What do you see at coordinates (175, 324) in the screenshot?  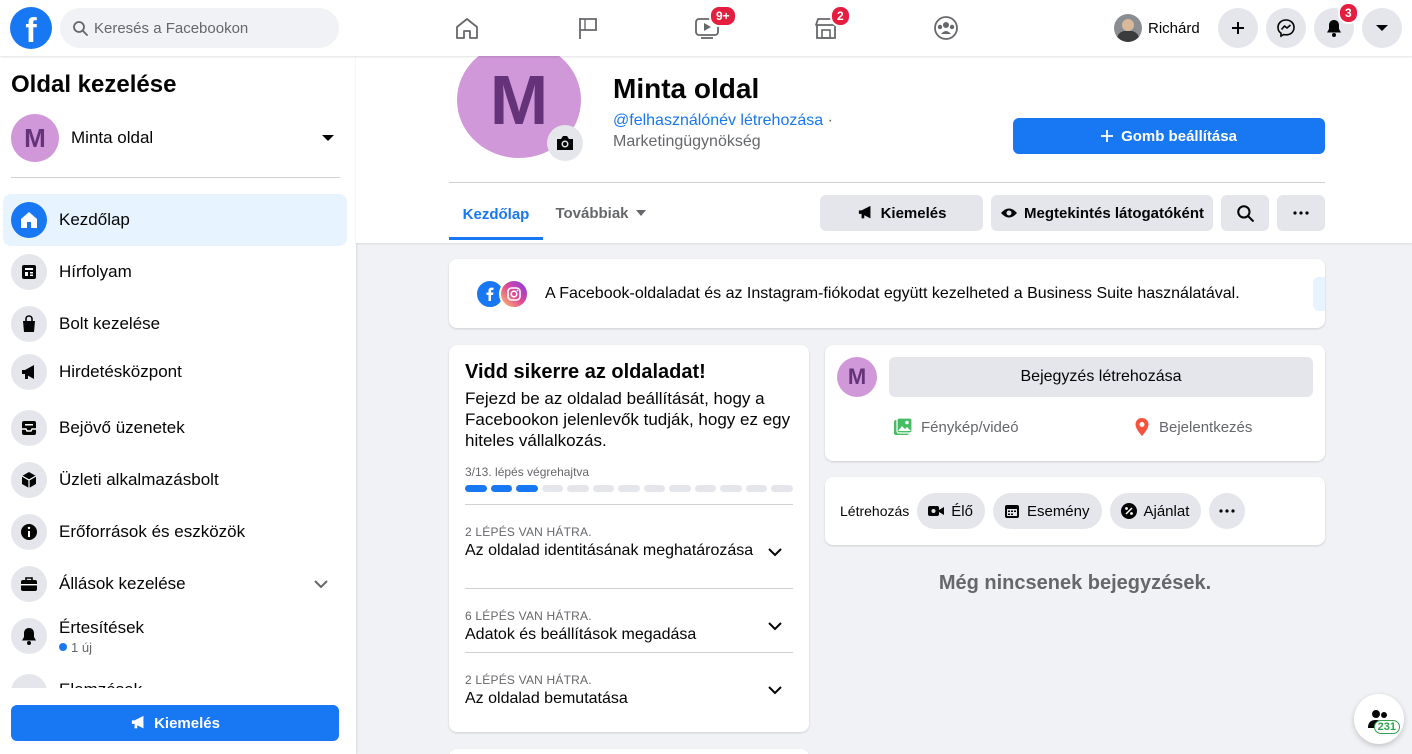 I see `sidebar-item-shop: Bolt kezelése` at bounding box center [175, 324].